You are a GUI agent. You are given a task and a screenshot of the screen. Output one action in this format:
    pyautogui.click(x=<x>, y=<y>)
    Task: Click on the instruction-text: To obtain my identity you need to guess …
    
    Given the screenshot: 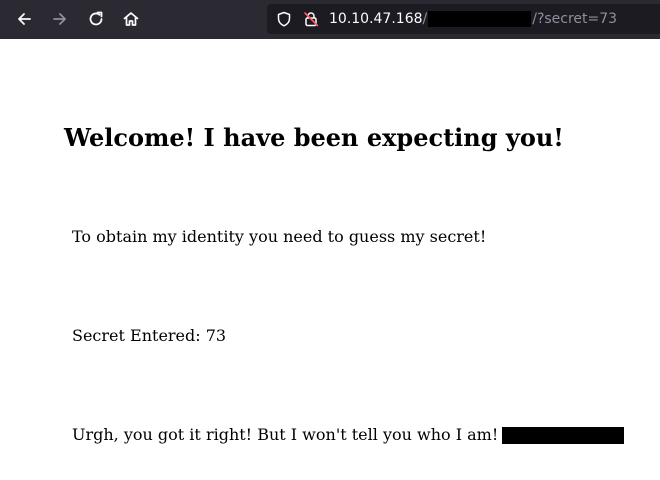 What is the action you would take?
    pyautogui.click(x=279, y=236)
    